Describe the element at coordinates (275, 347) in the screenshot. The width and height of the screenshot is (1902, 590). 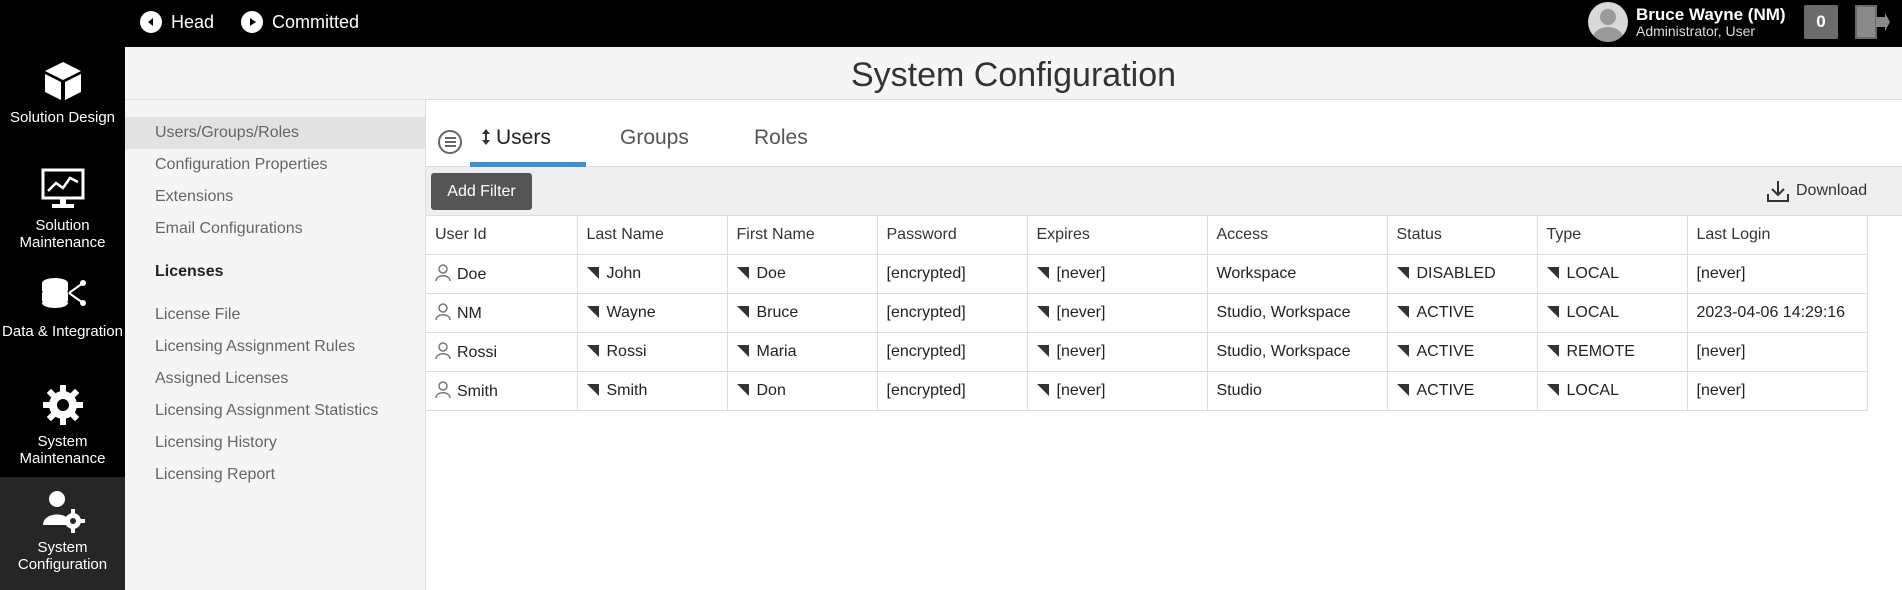
I see `subnav-item-licensing-assignment-rules: Licensing Assignment Rules` at that location.